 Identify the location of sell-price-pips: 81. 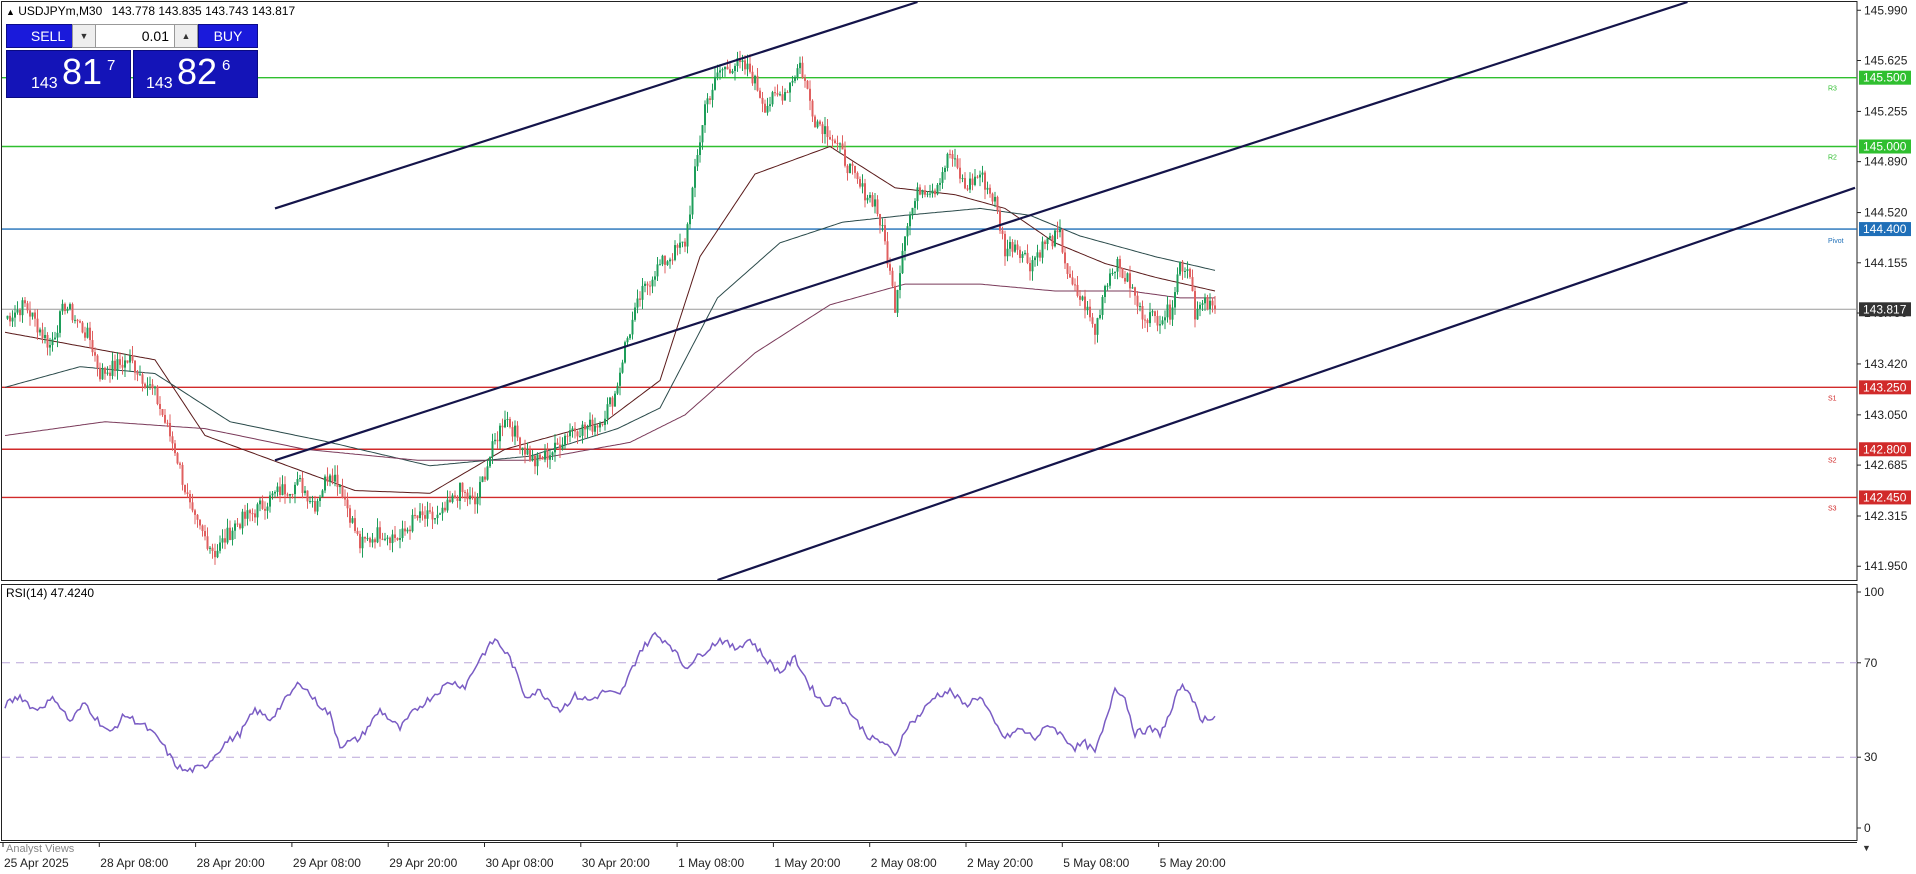
(82, 71).